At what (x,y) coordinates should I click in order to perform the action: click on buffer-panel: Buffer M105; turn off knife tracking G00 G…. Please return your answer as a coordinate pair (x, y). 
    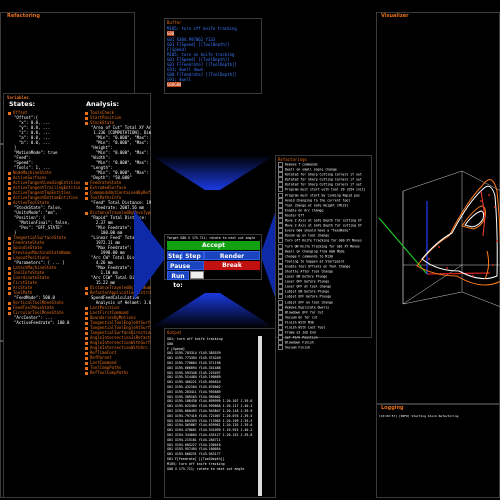
    Looking at the image, I should click on (213, 56).